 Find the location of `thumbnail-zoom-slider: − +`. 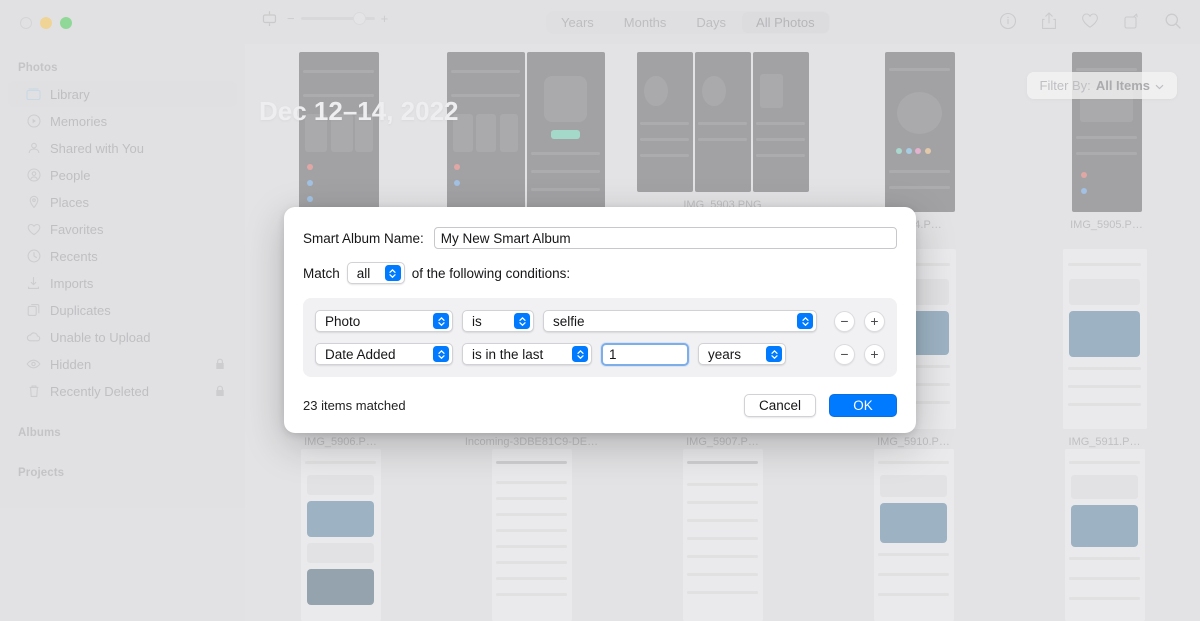

thumbnail-zoom-slider: − + is located at coordinates (337, 18).